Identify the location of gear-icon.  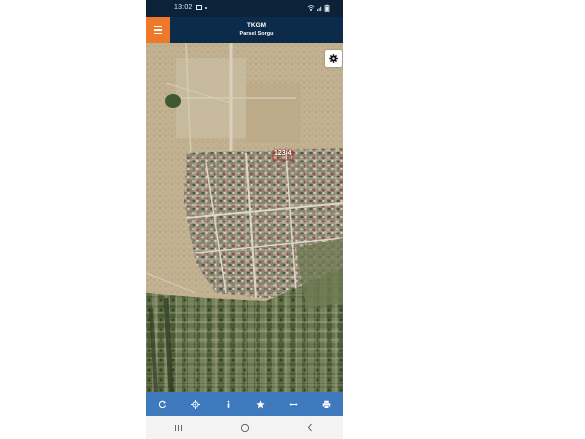
(333, 58).